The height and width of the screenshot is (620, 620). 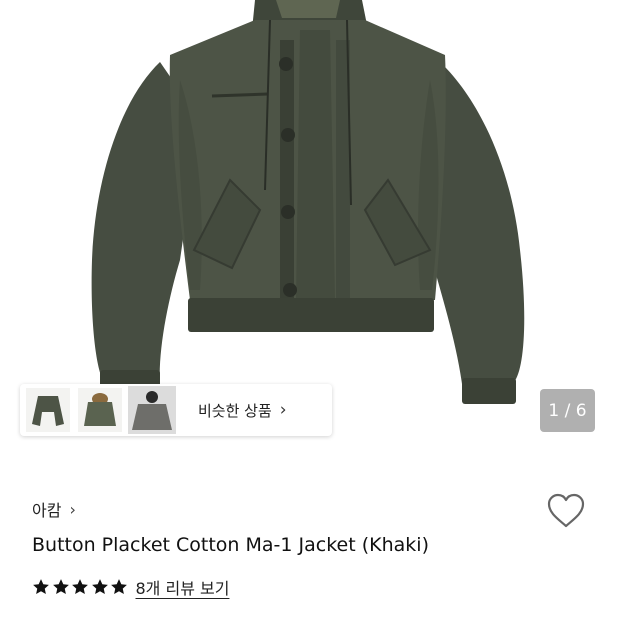 What do you see at coordinates (566, 511) in the screenshot?
I see `heart-outline-icon` at bounding box center [566, 511].